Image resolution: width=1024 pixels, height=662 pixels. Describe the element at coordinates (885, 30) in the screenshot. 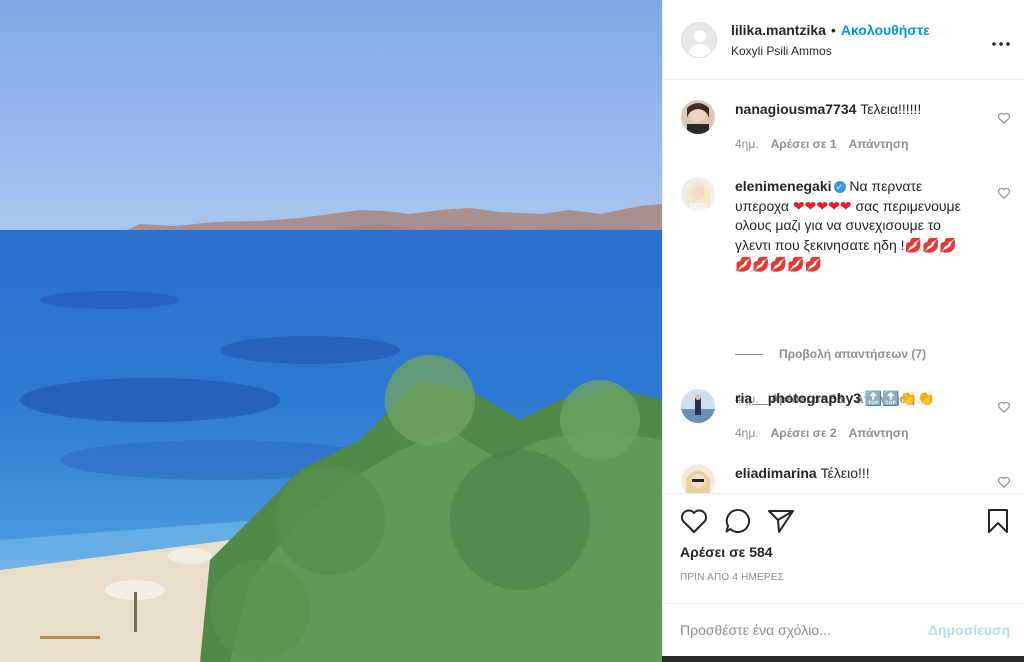

I see `follow-button: Ακολουθήστε` at that location.